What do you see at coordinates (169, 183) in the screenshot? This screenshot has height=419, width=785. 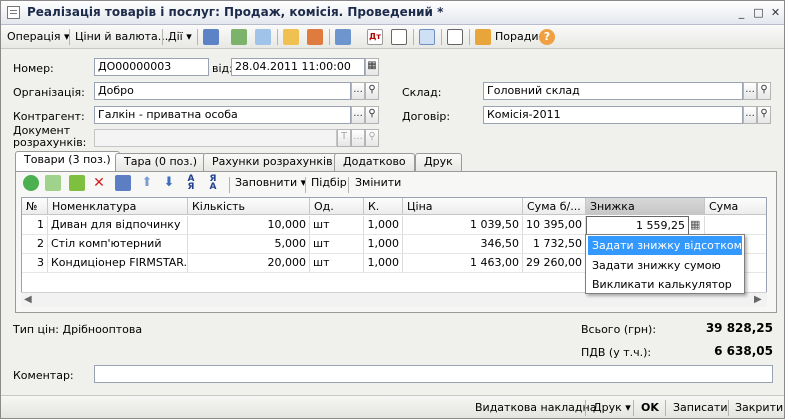 I see `move-down-icon: ⬇` at bounding box center [169, 183].